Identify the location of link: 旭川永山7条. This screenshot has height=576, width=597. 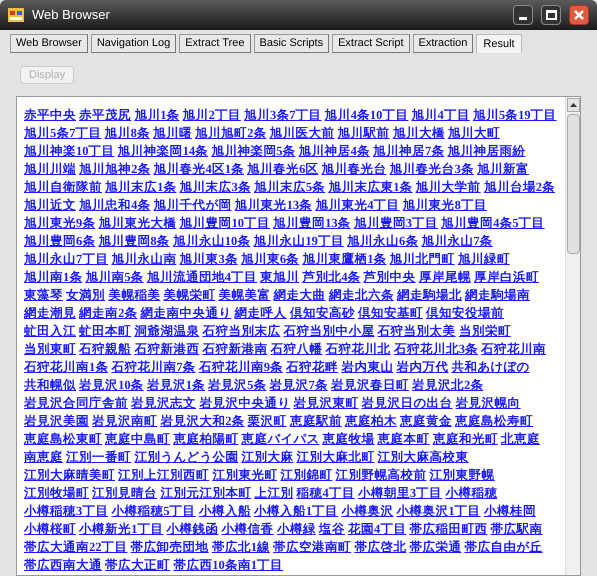
(457, 241).